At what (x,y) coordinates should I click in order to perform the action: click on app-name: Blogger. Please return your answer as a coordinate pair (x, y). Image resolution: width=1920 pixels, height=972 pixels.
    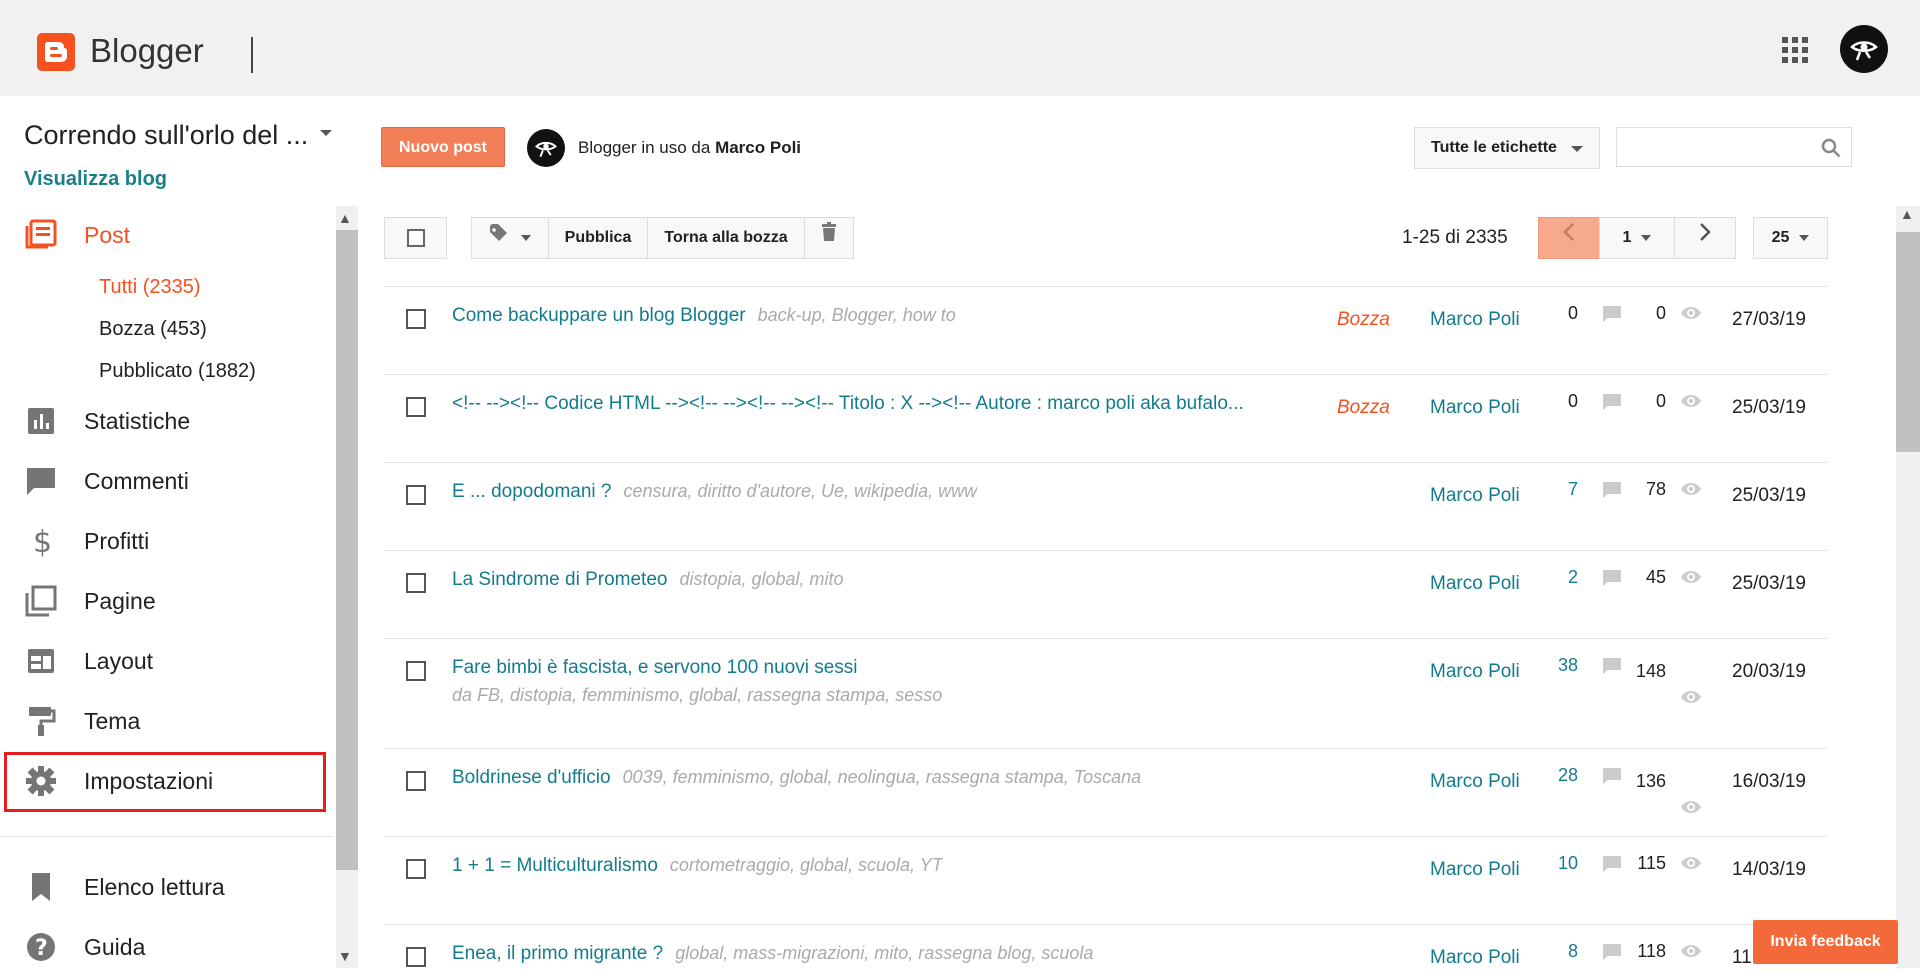
    Looking at the image, I should click on (147, 51).